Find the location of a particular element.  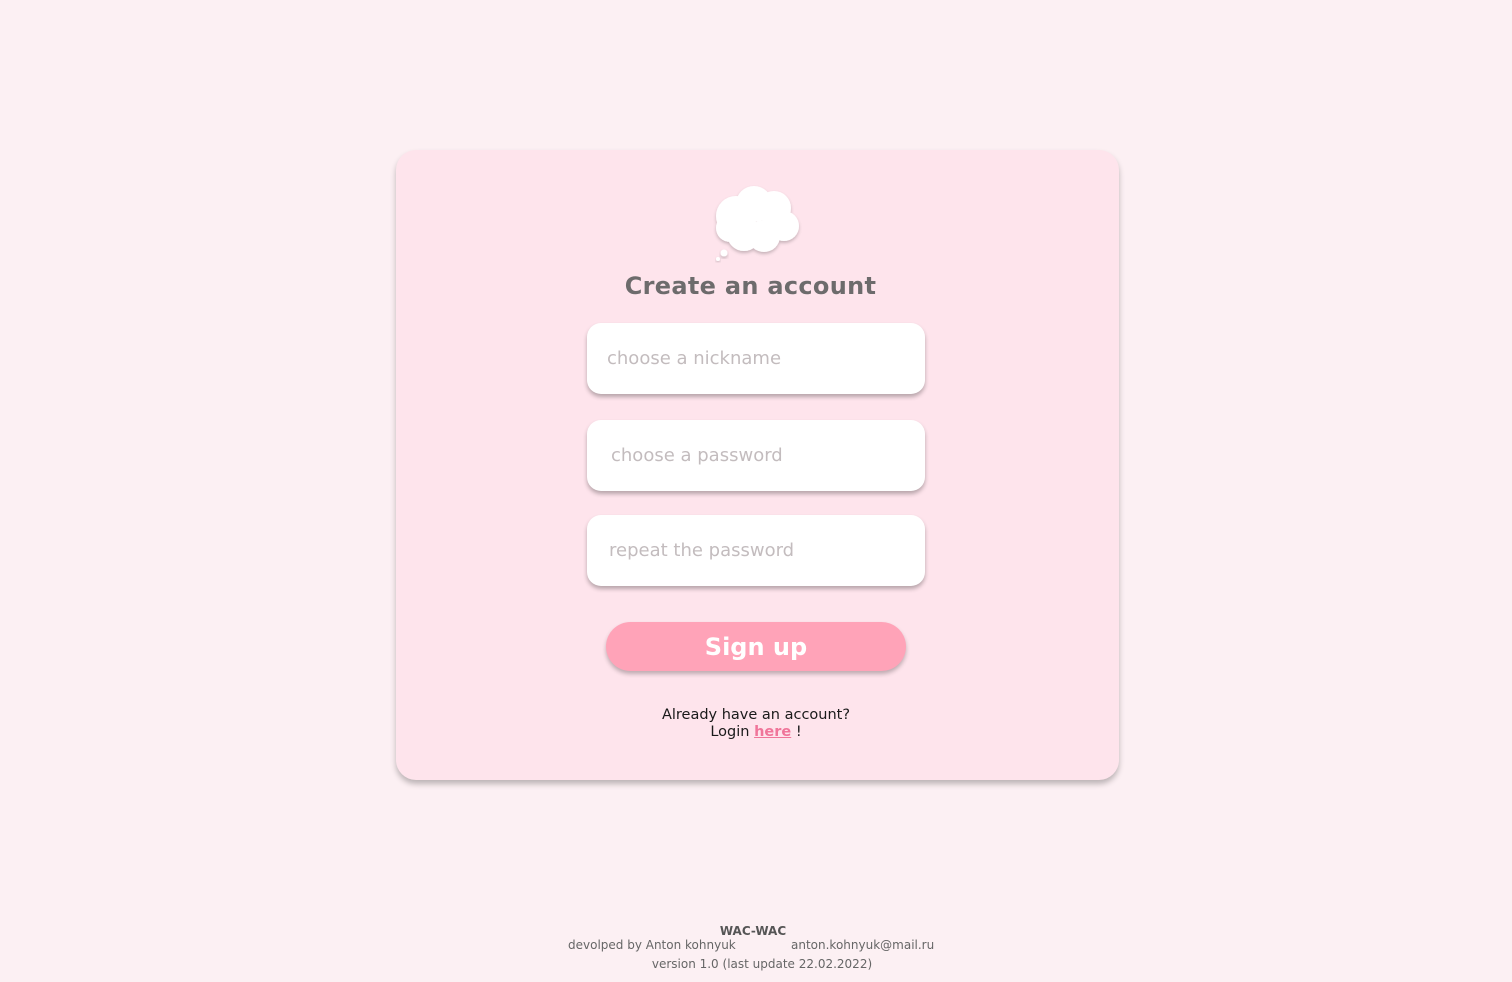

login-question: Already have an account? is located at coordinates (756, 715).